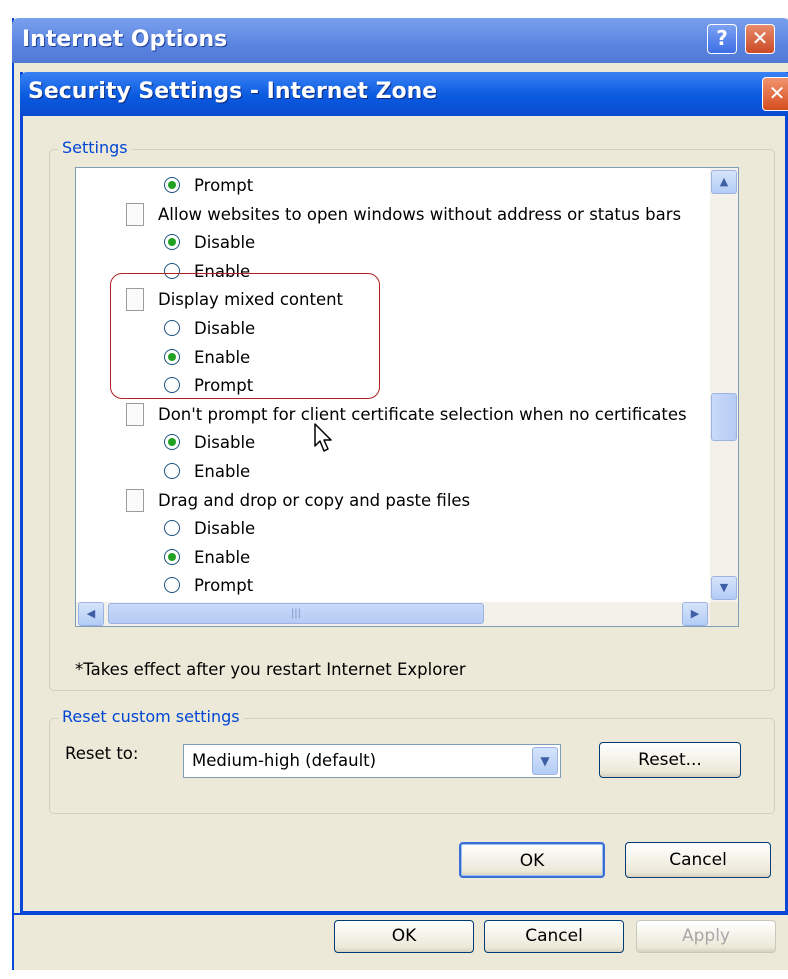 The image size is (788, 979). I want to click on settings-group-label: Settings, so click(95, 147).